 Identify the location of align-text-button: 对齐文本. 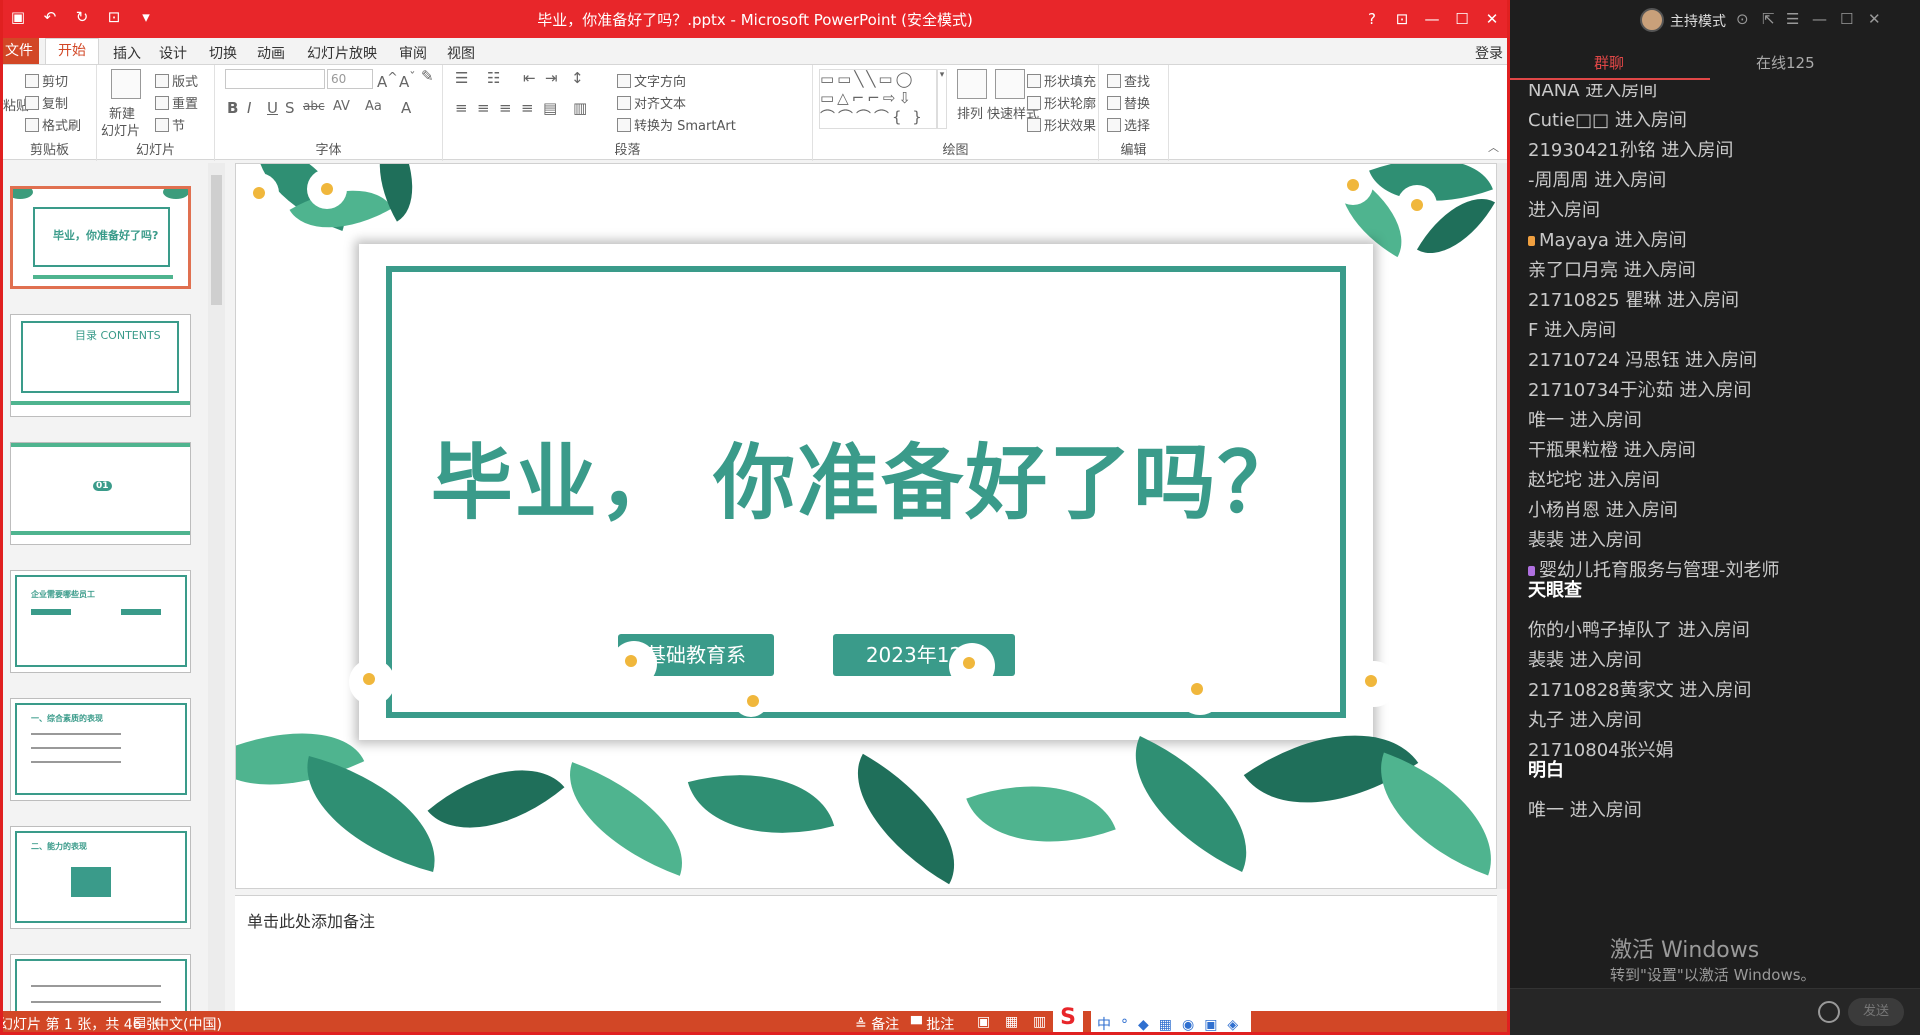
(651, 102).